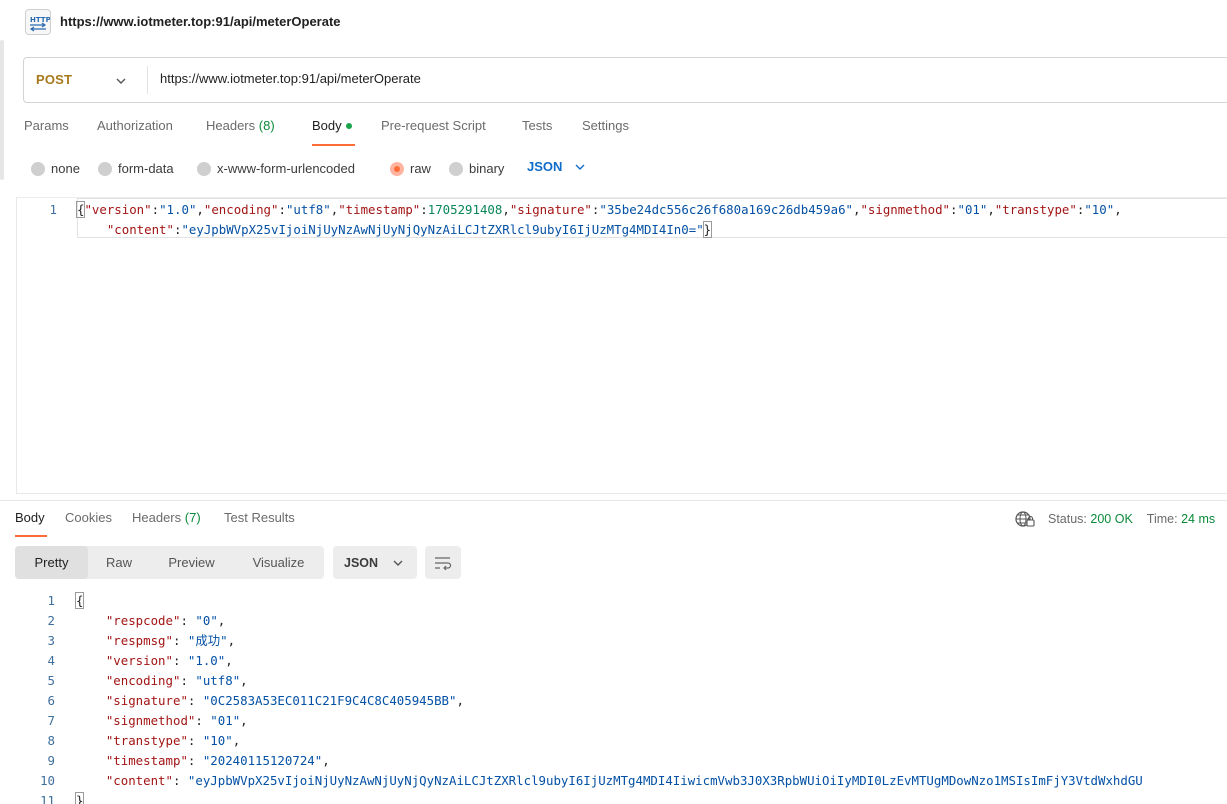  I want to click on tab-label: Test Results, so click(259, 517).